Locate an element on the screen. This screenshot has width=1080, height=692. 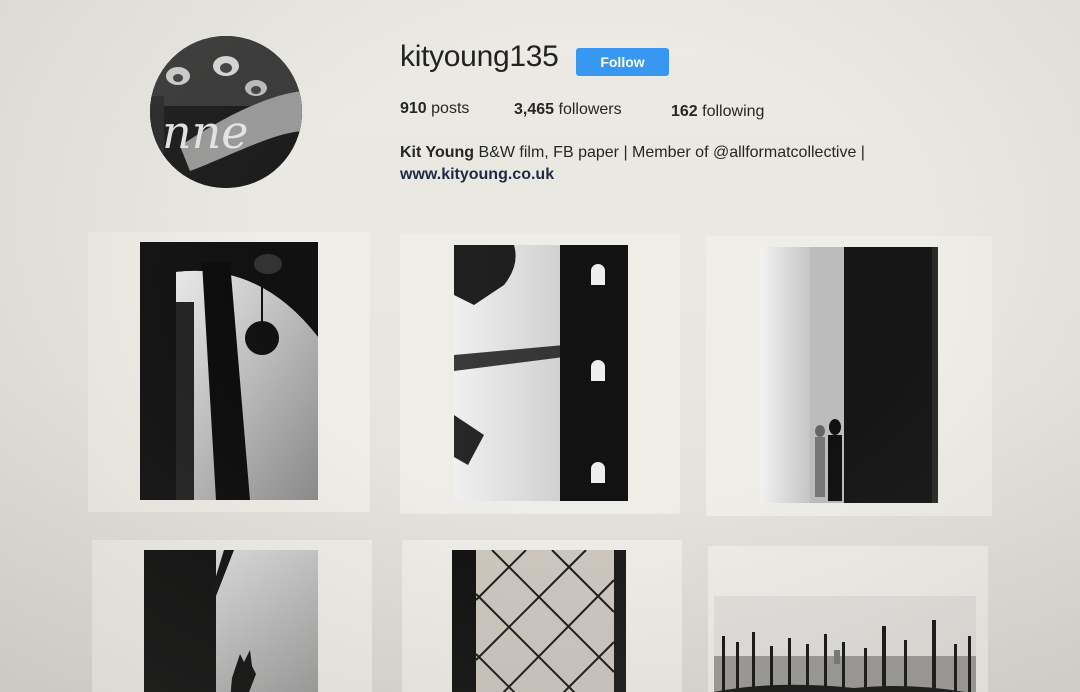
profile-username: kityoung135 is located at coordinates (479, 56).